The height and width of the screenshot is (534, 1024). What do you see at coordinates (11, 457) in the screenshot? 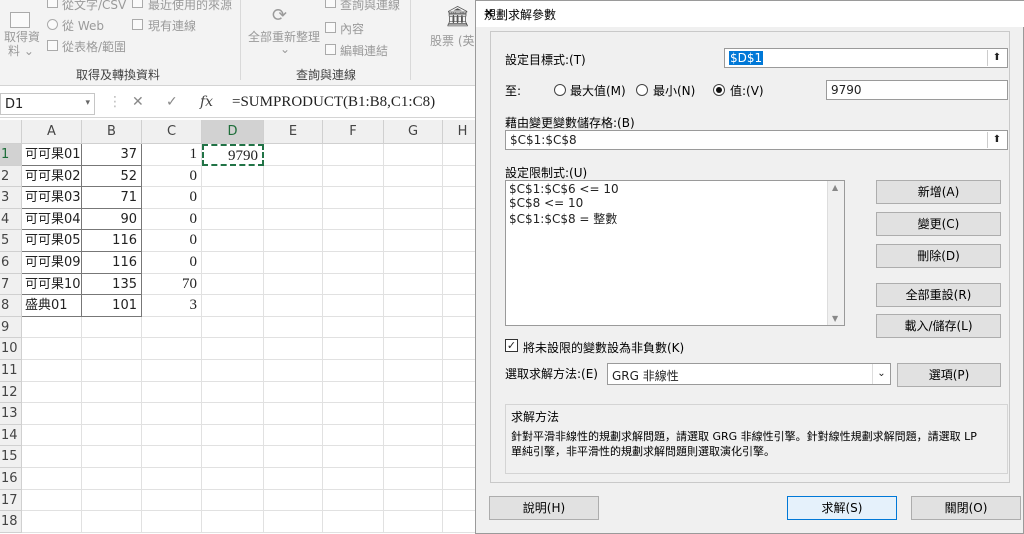
I see `row-header: 15` at bounding box center [11, 457].